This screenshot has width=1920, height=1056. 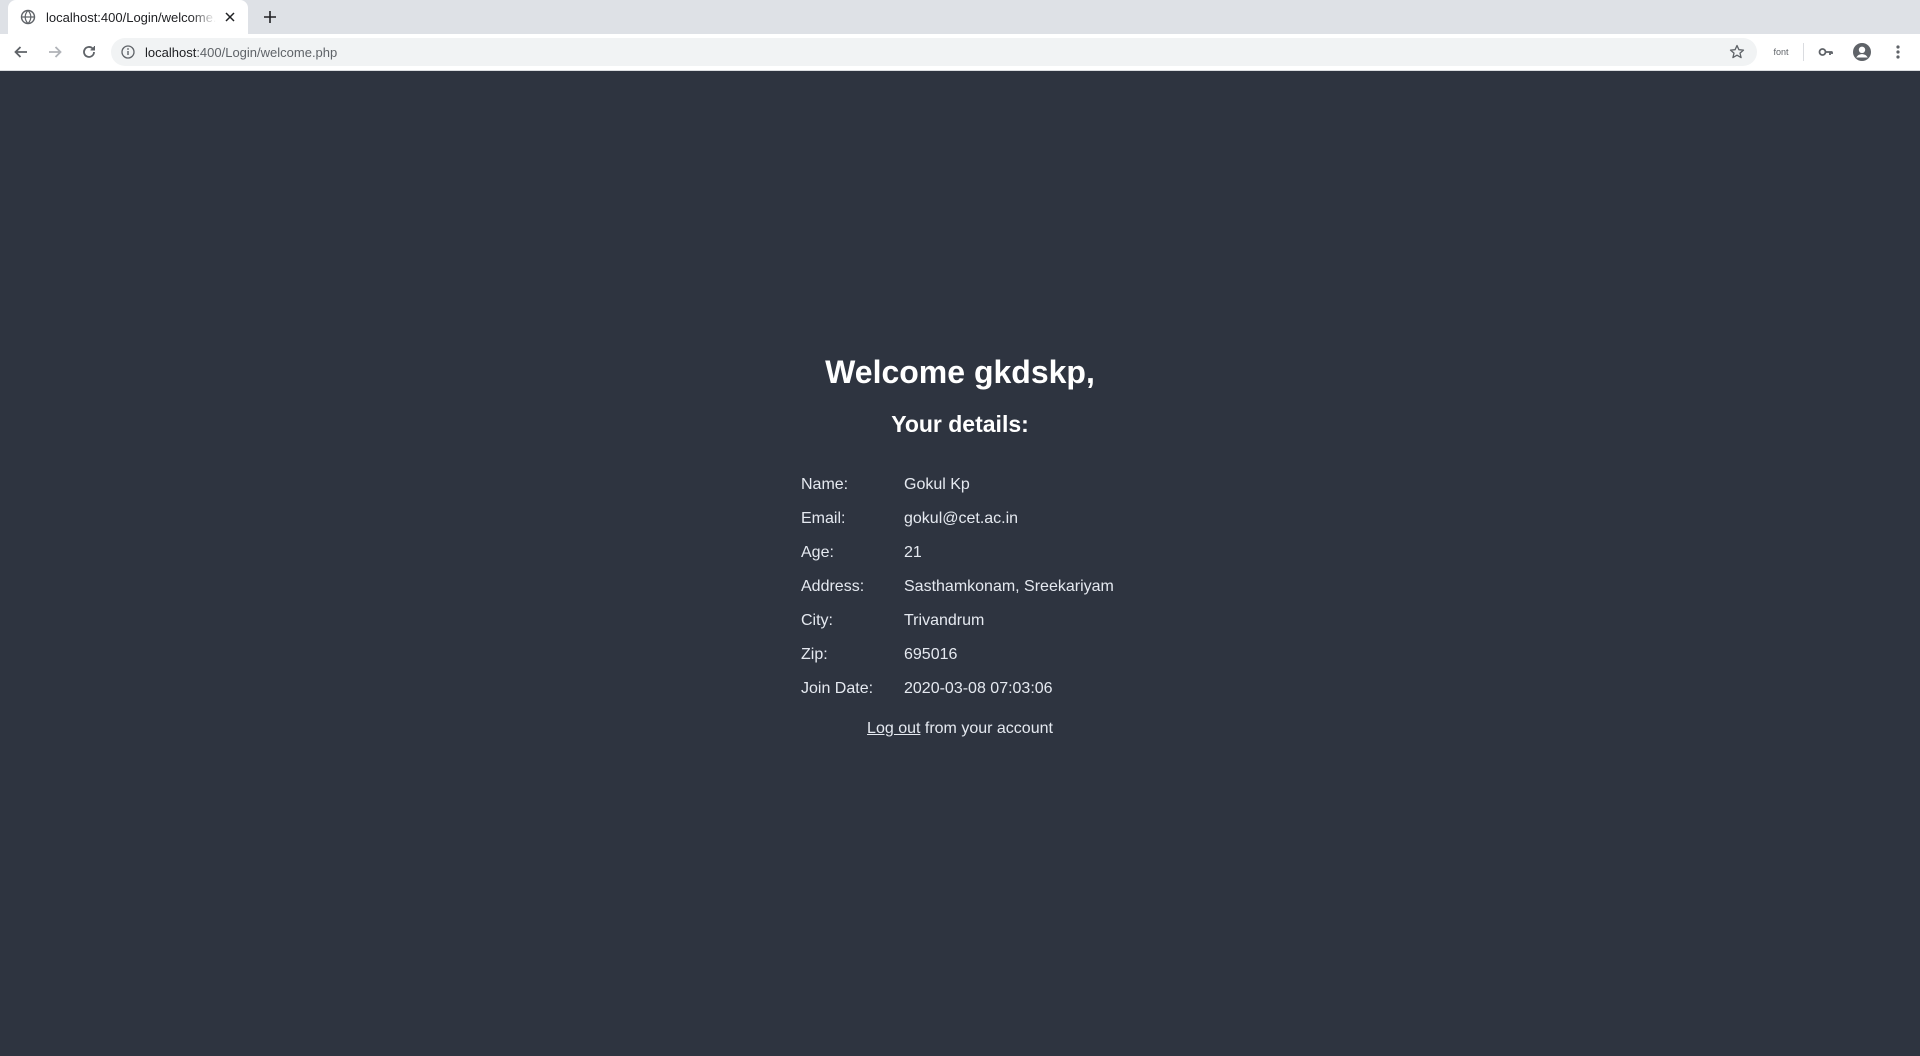 What do you see at coordinates (171, 52) in the screenshot?
I see `url-host: localhost` at bounding box center [171, 52].